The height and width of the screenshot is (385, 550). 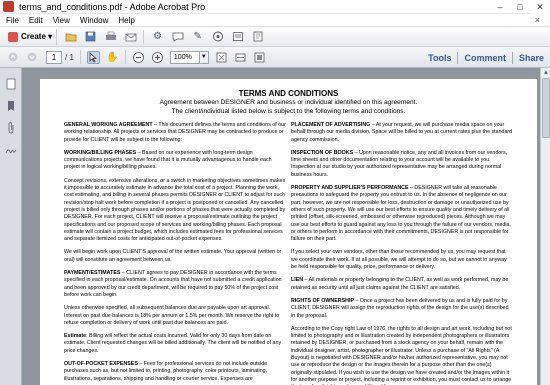 I want to click on close-window-button: ✕, so click(x=540, y=7).